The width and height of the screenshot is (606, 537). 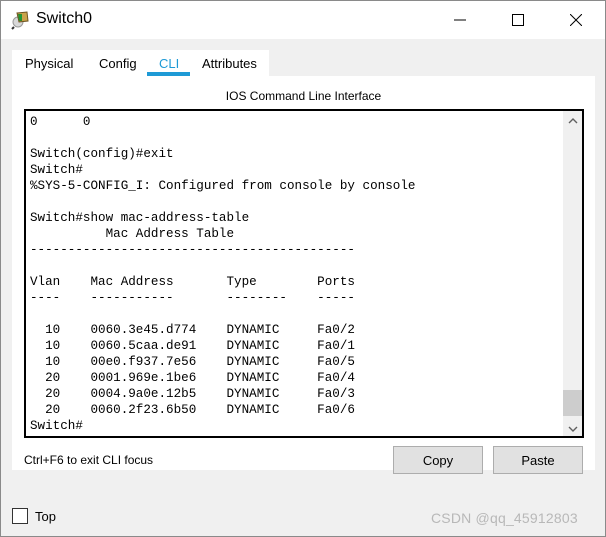 What do you see at coordinates (303, 96) in the screenshot?
I see `cli-heading: IOS Command Line Interface` at bounding box center [303, 96].